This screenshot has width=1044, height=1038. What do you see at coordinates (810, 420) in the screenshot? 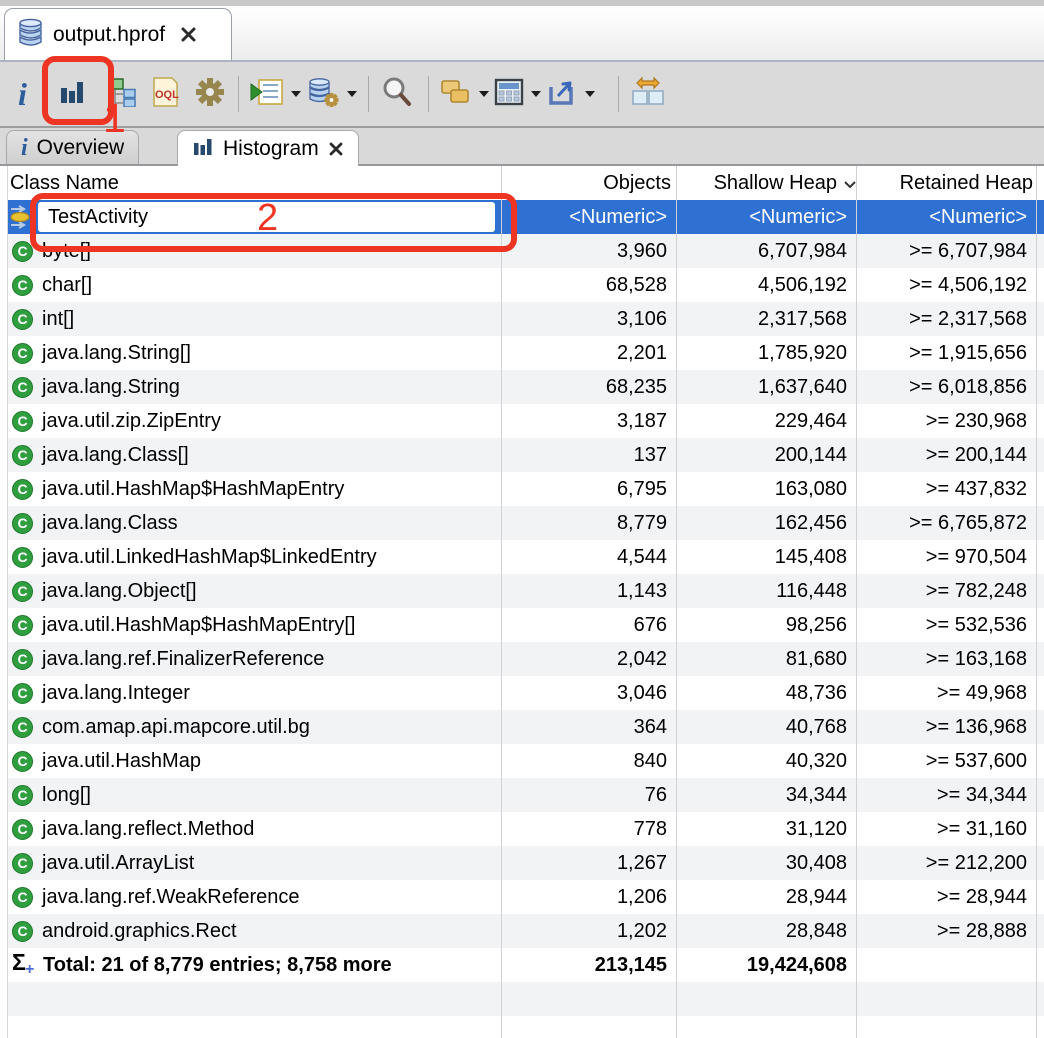
I see `shallow-heap-cell: 229,464` at bounding box center [810, 420].